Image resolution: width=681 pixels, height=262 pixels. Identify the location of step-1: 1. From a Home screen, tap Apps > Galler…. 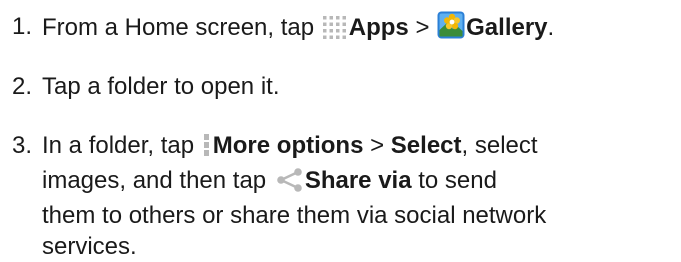
(283, 29).